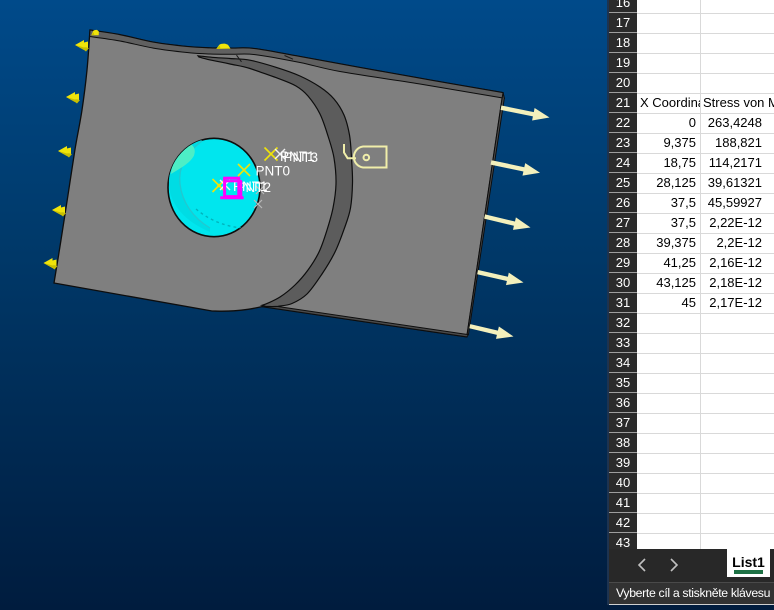  Describe the element at coordinates (273, 171) in the screenshot. I see `svg-text: PNT0` at that location.